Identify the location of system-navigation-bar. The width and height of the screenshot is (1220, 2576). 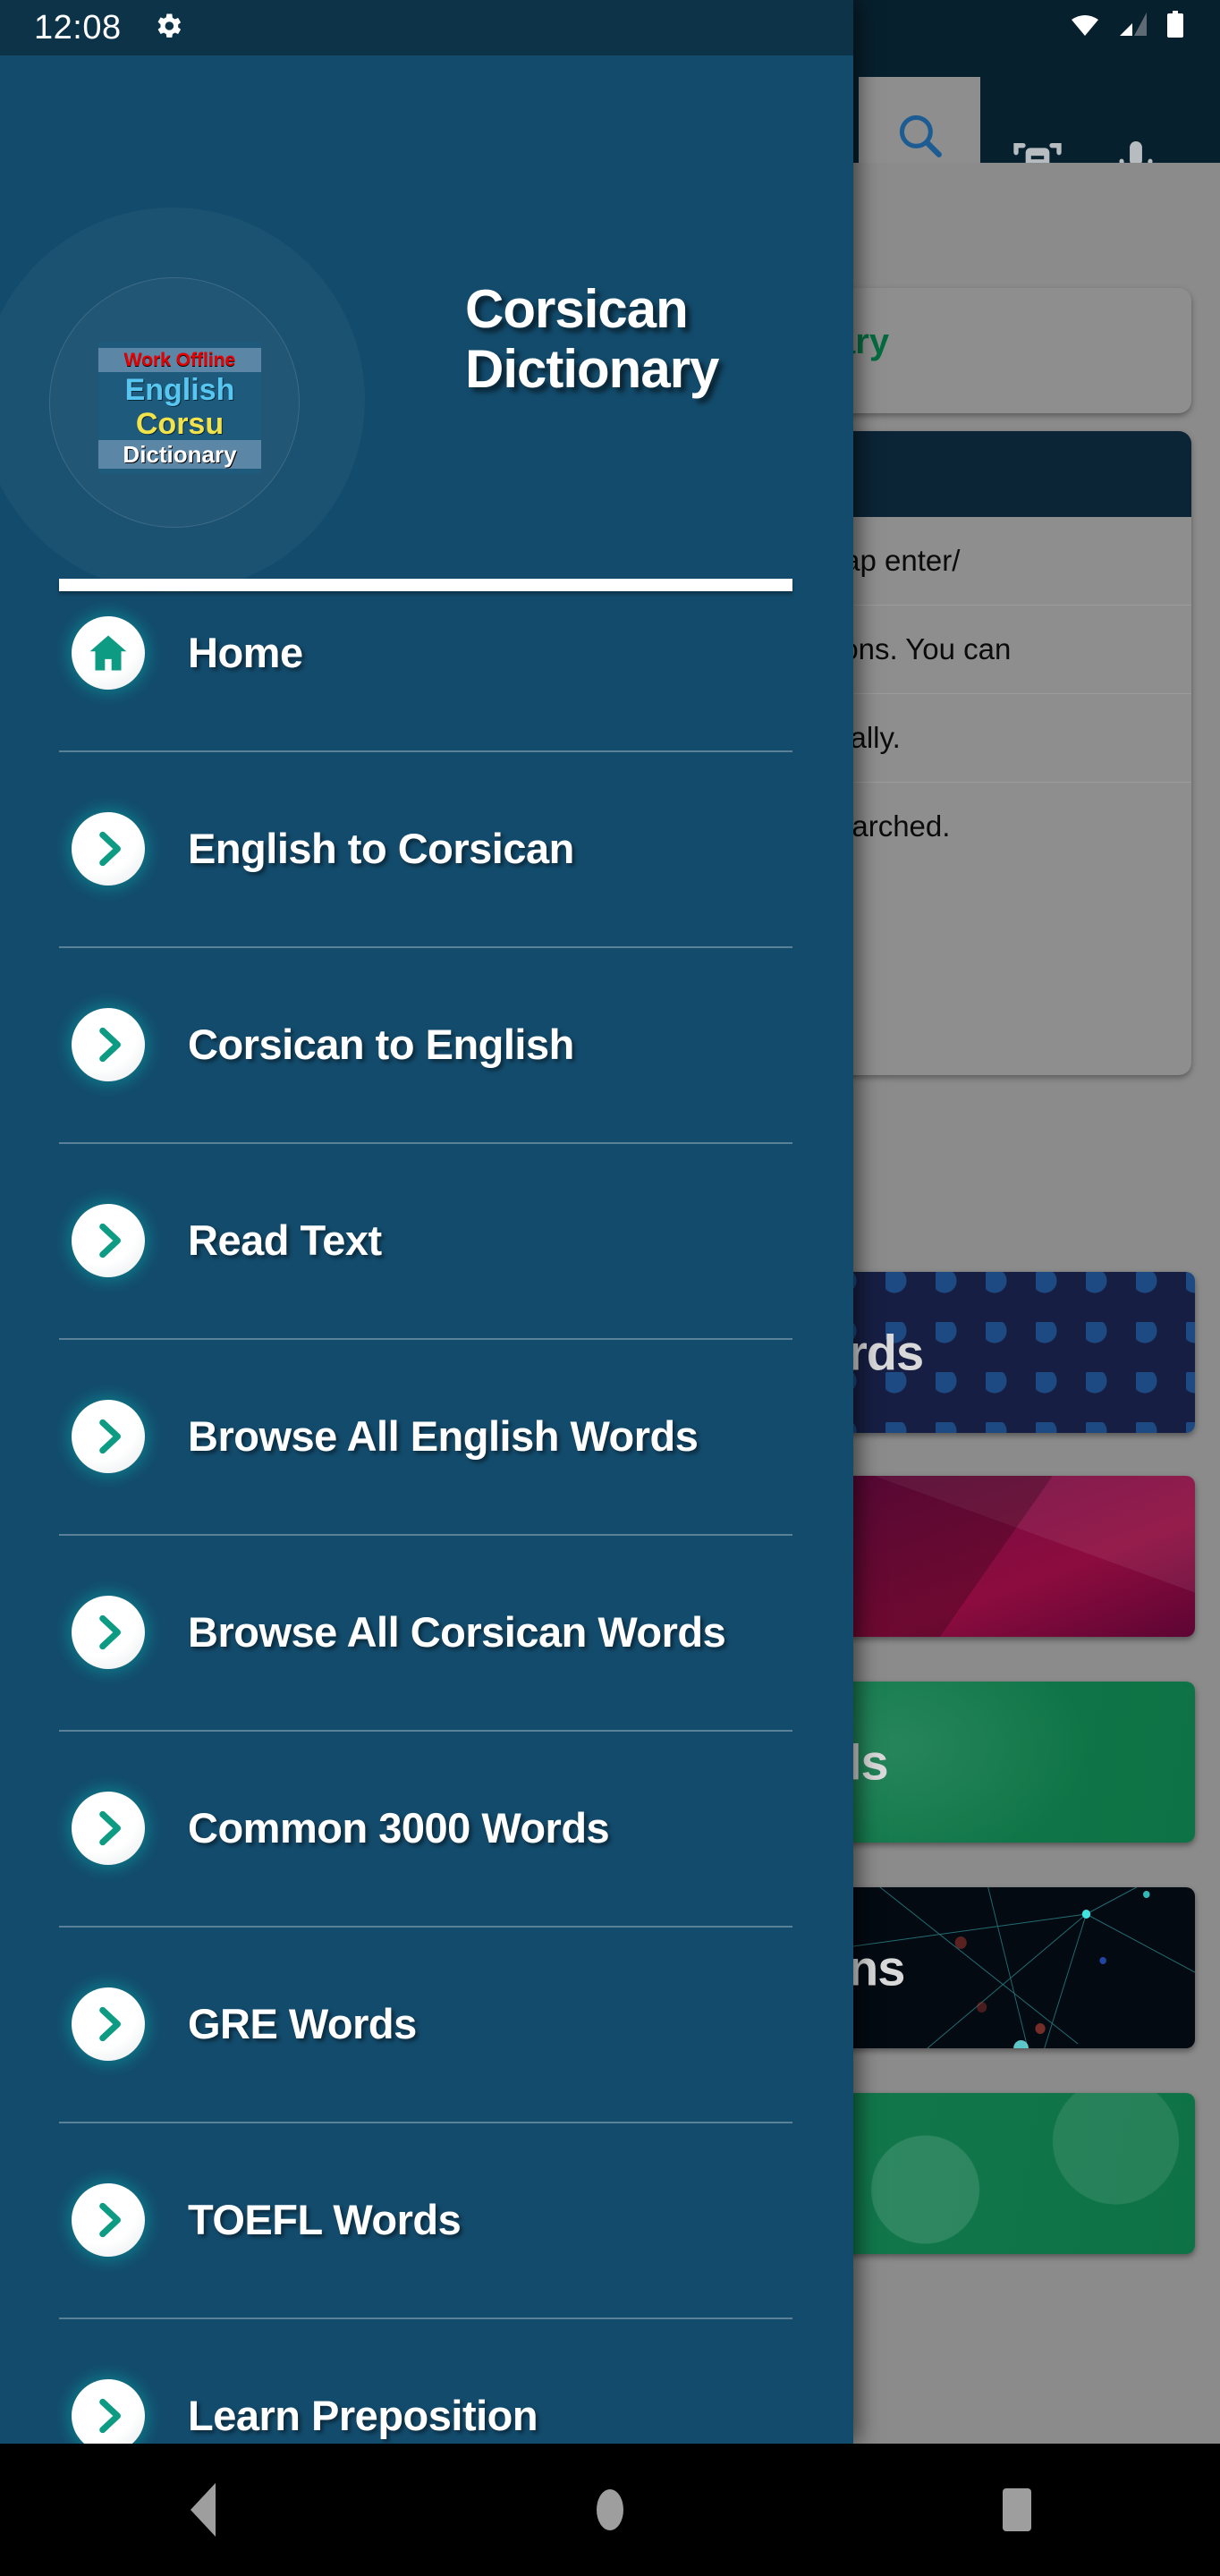
(610, 2510).